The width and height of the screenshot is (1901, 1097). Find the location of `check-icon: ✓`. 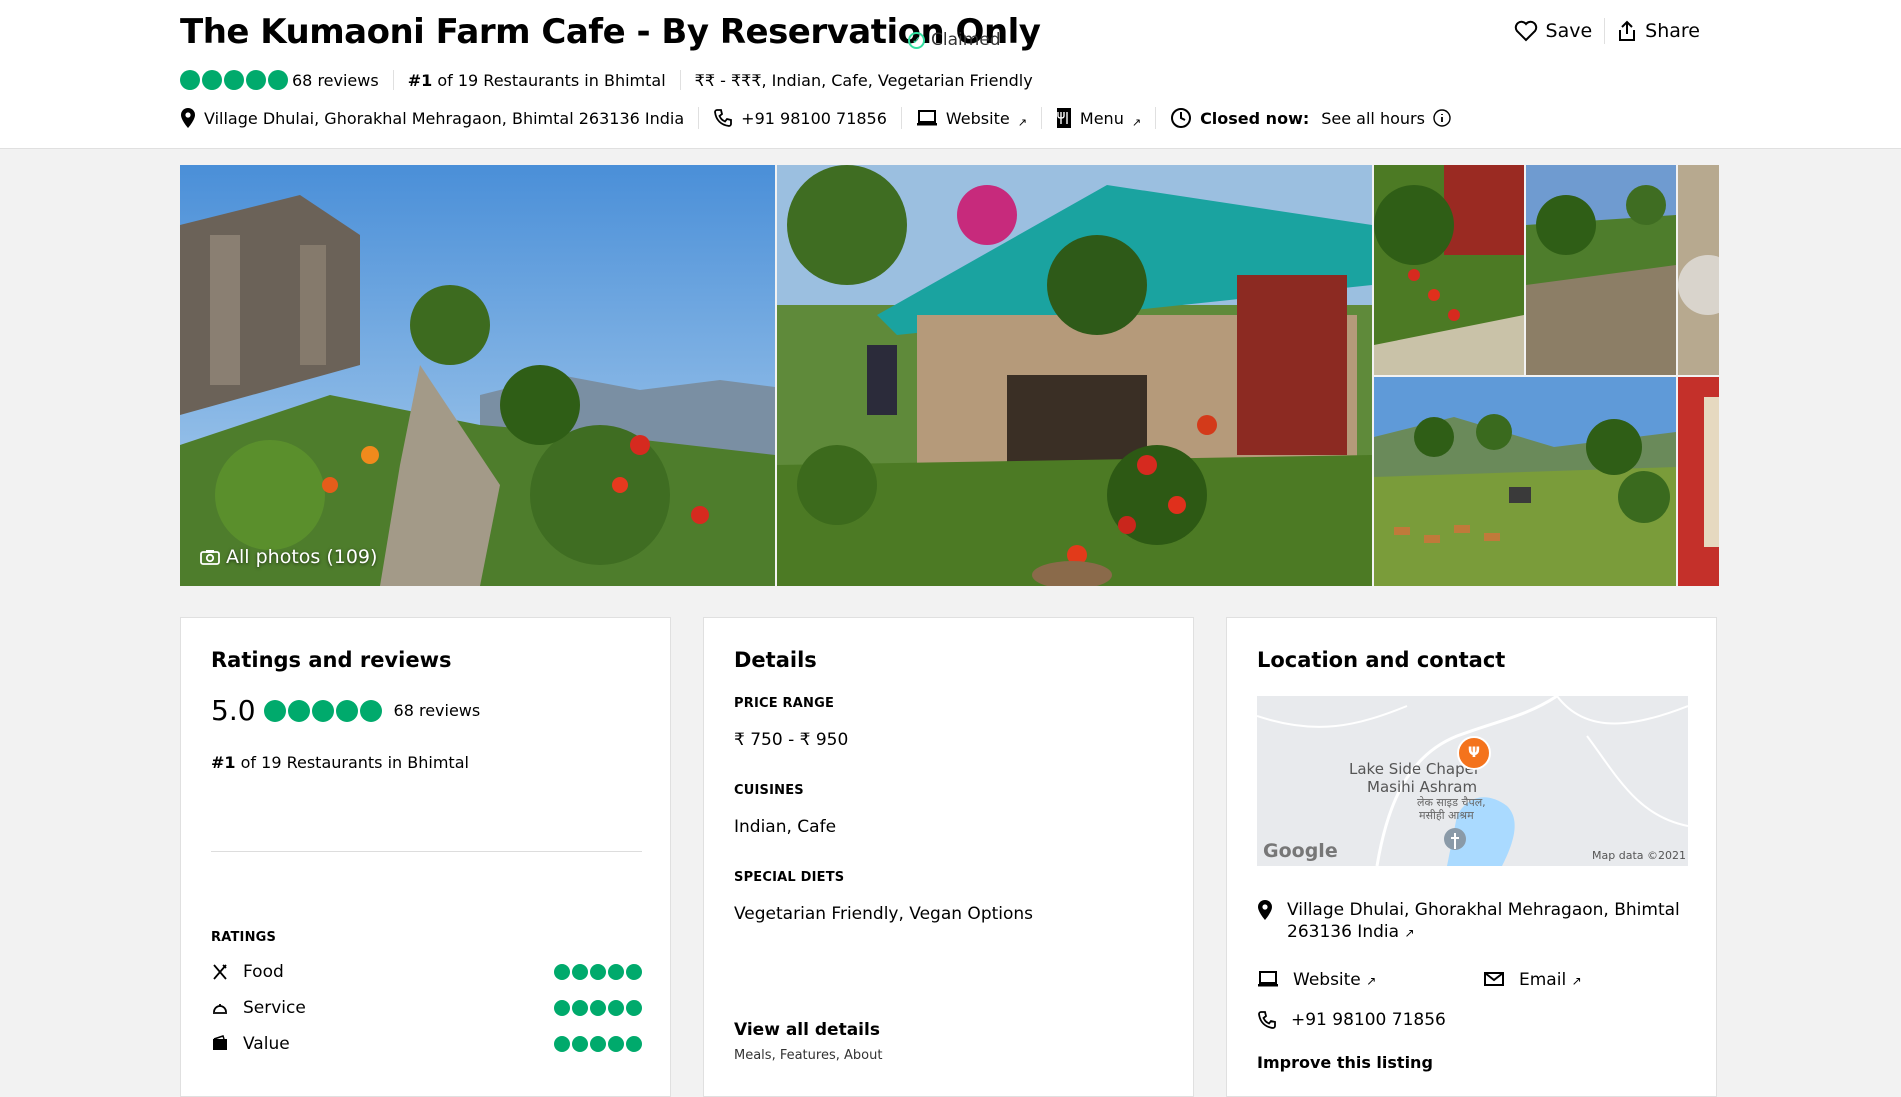

check-icon: ✓ is located at coordinates (916, 40).